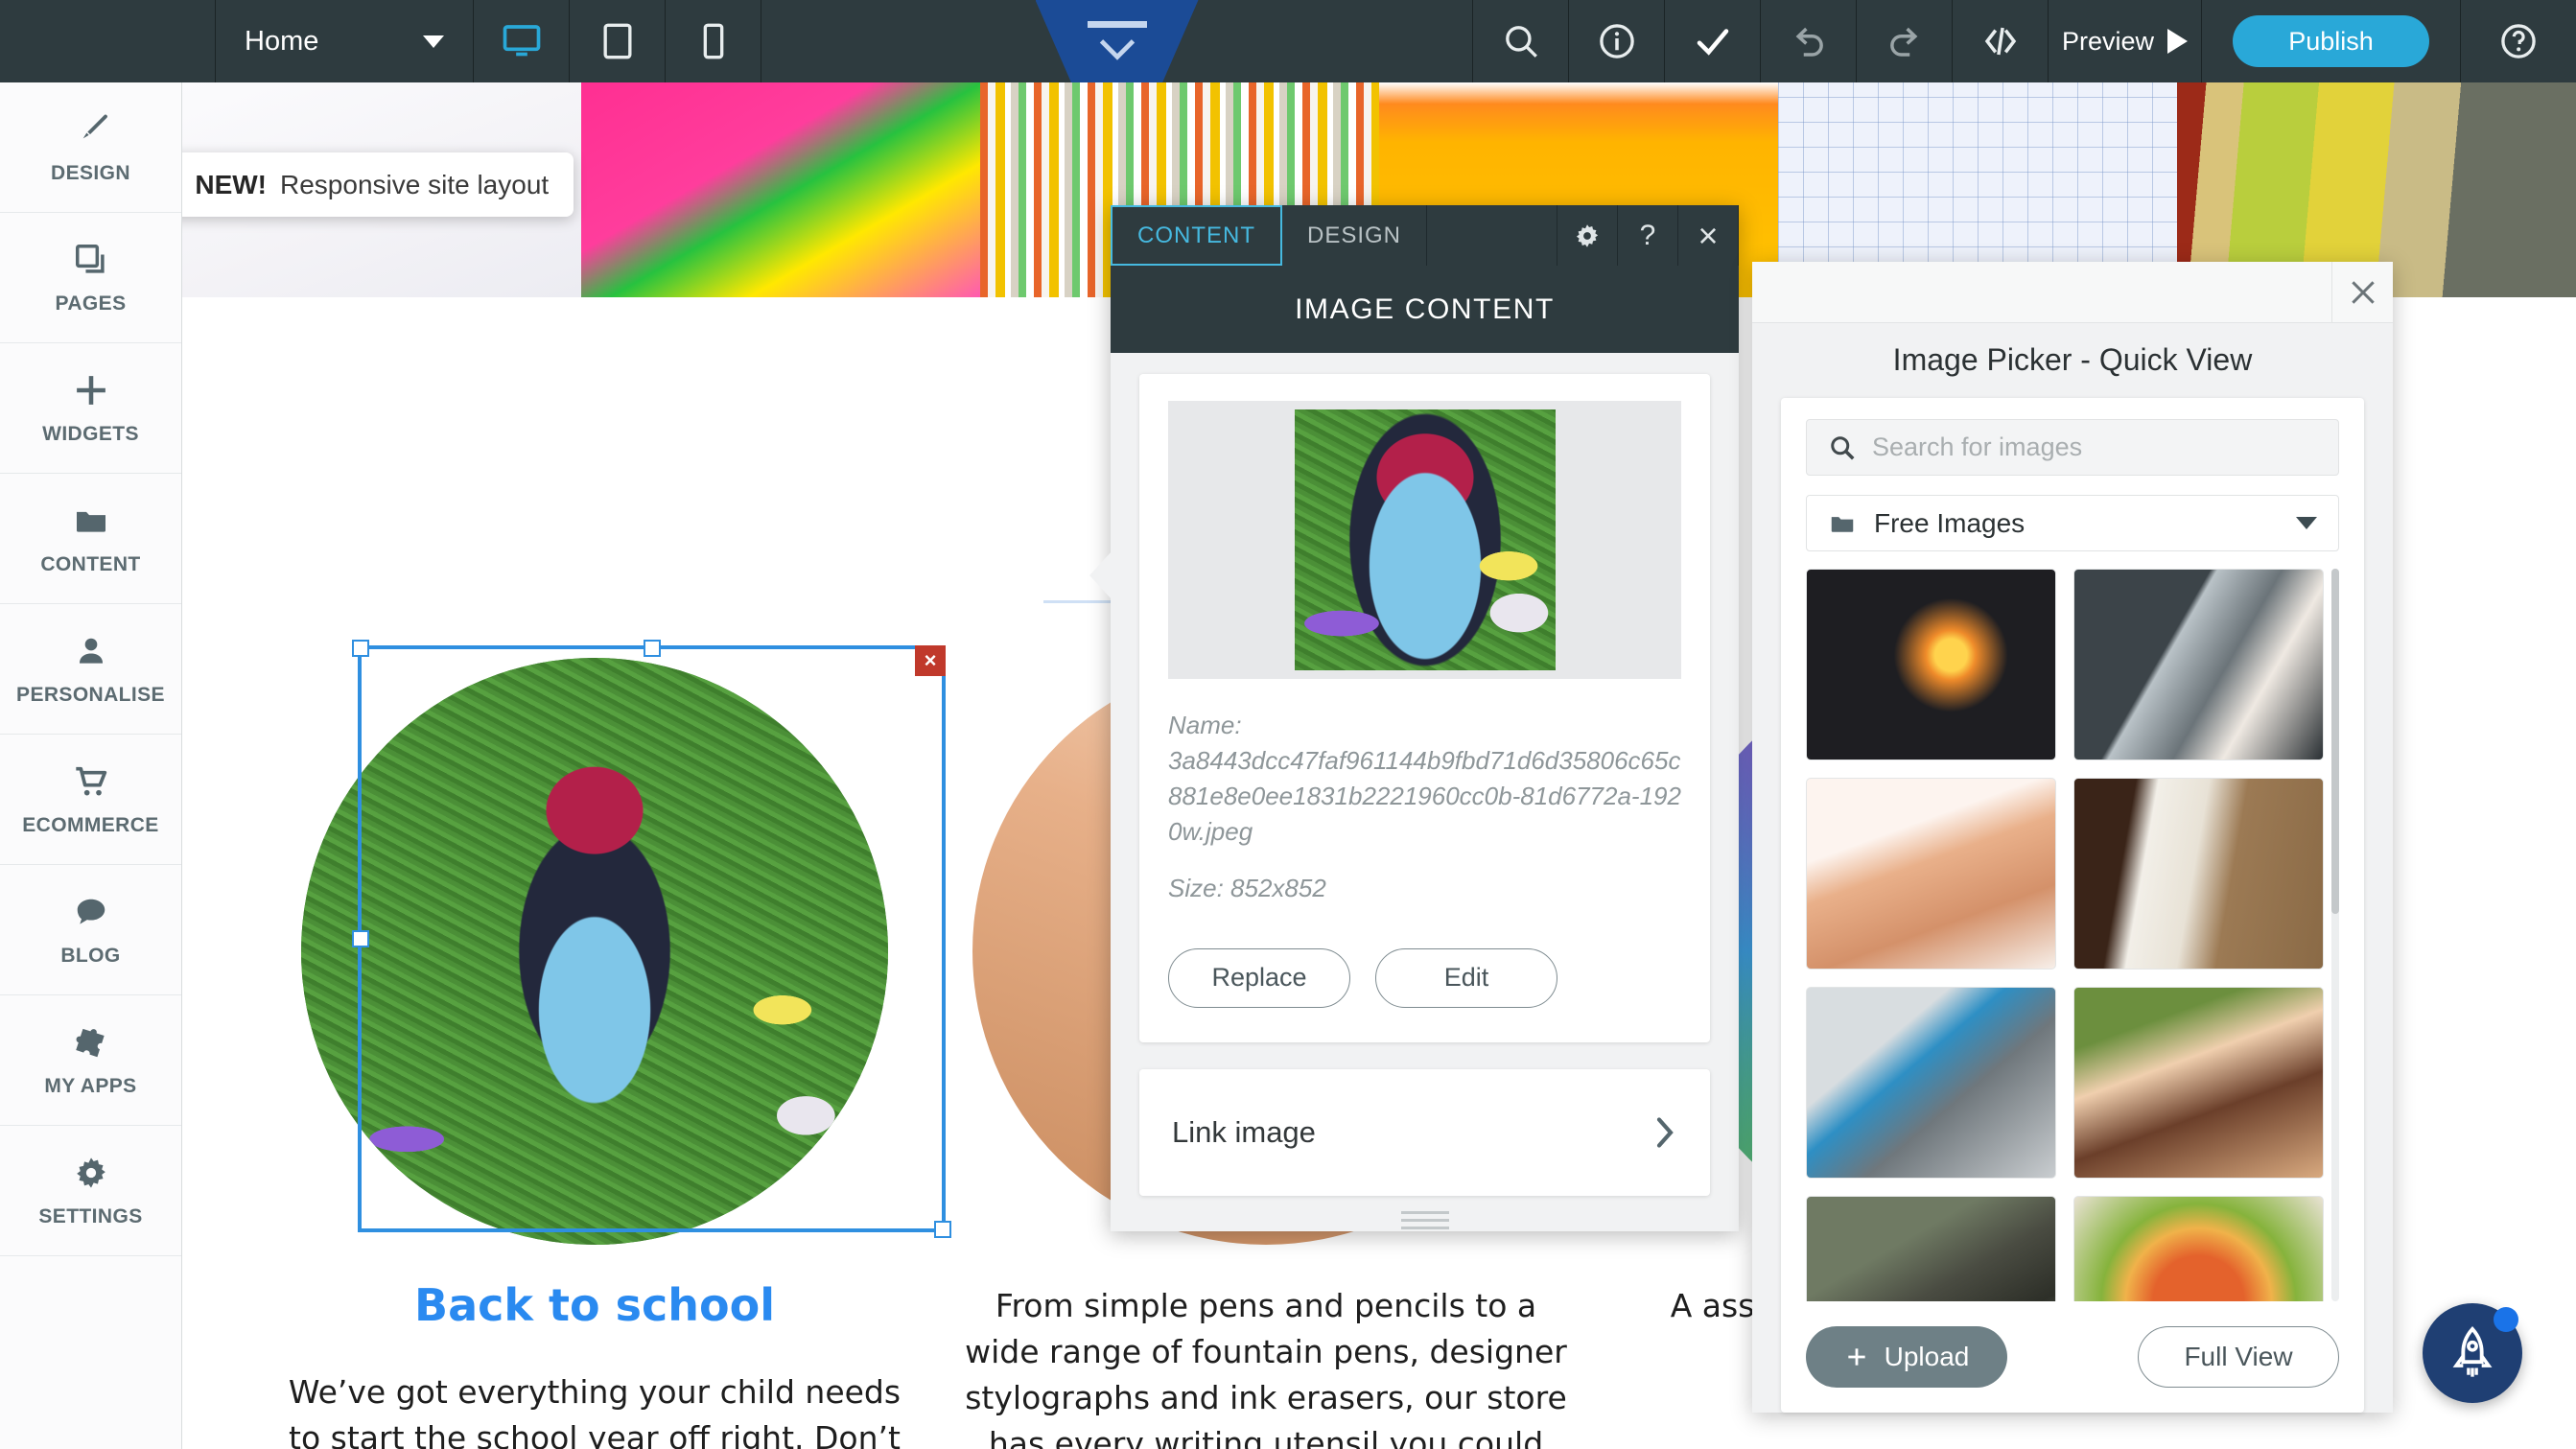 This screenshot has height=1449, width=2576. I want to click on link-image-row: Link image, so click(1424, 1132).